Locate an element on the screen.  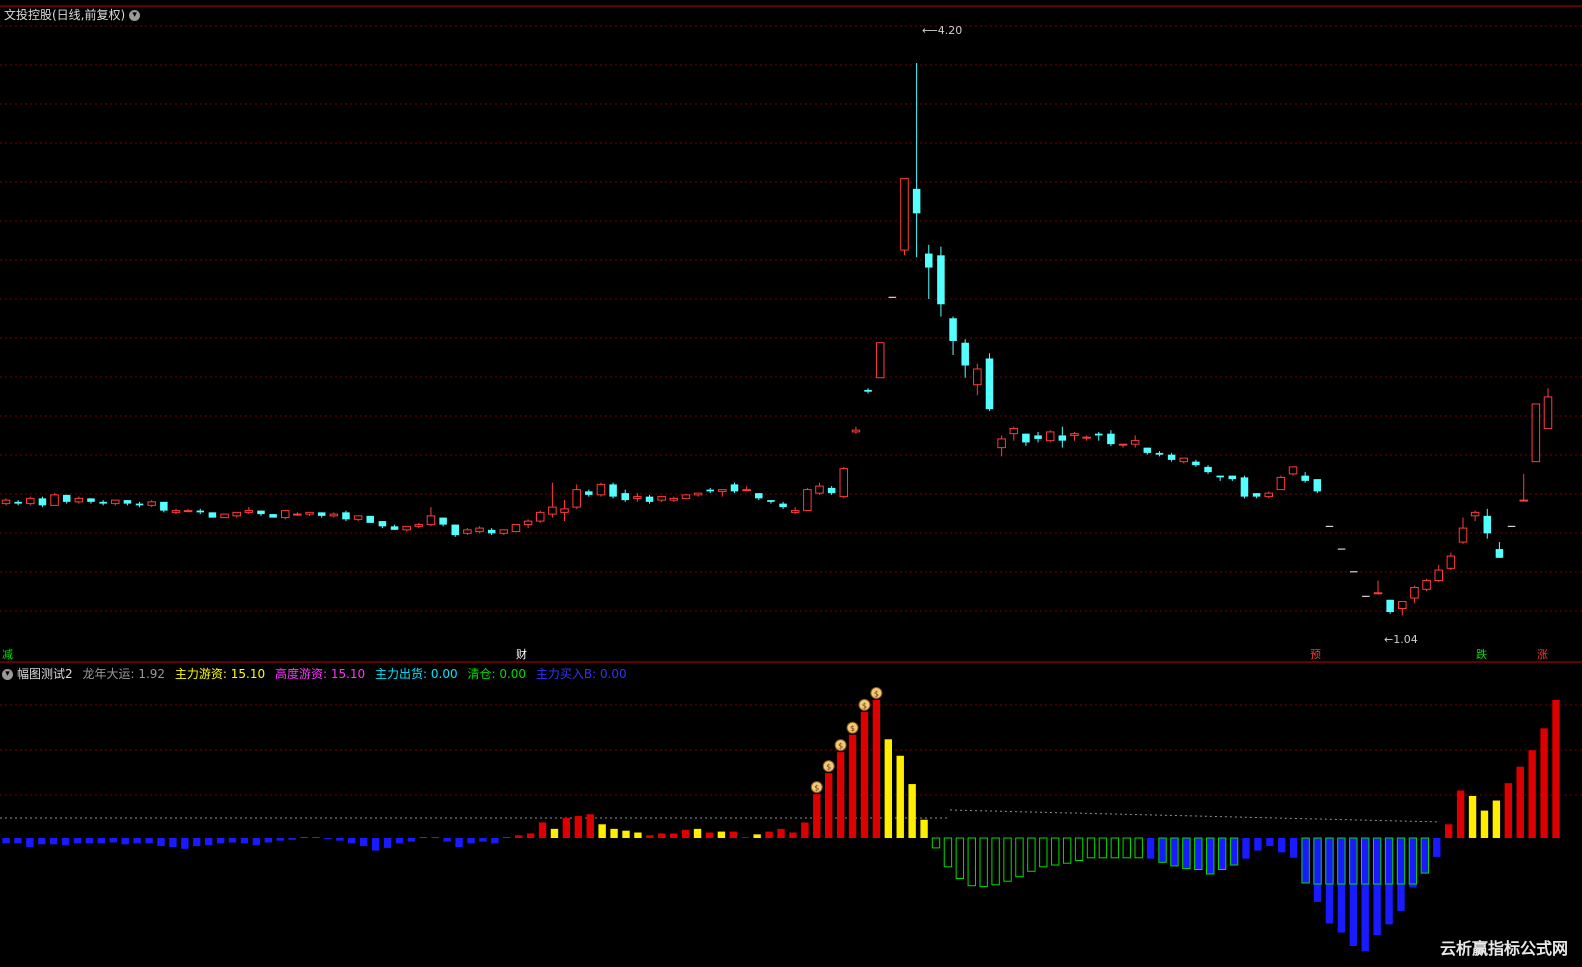
legend-value: 15.10 is located at coordinates (348, 674).